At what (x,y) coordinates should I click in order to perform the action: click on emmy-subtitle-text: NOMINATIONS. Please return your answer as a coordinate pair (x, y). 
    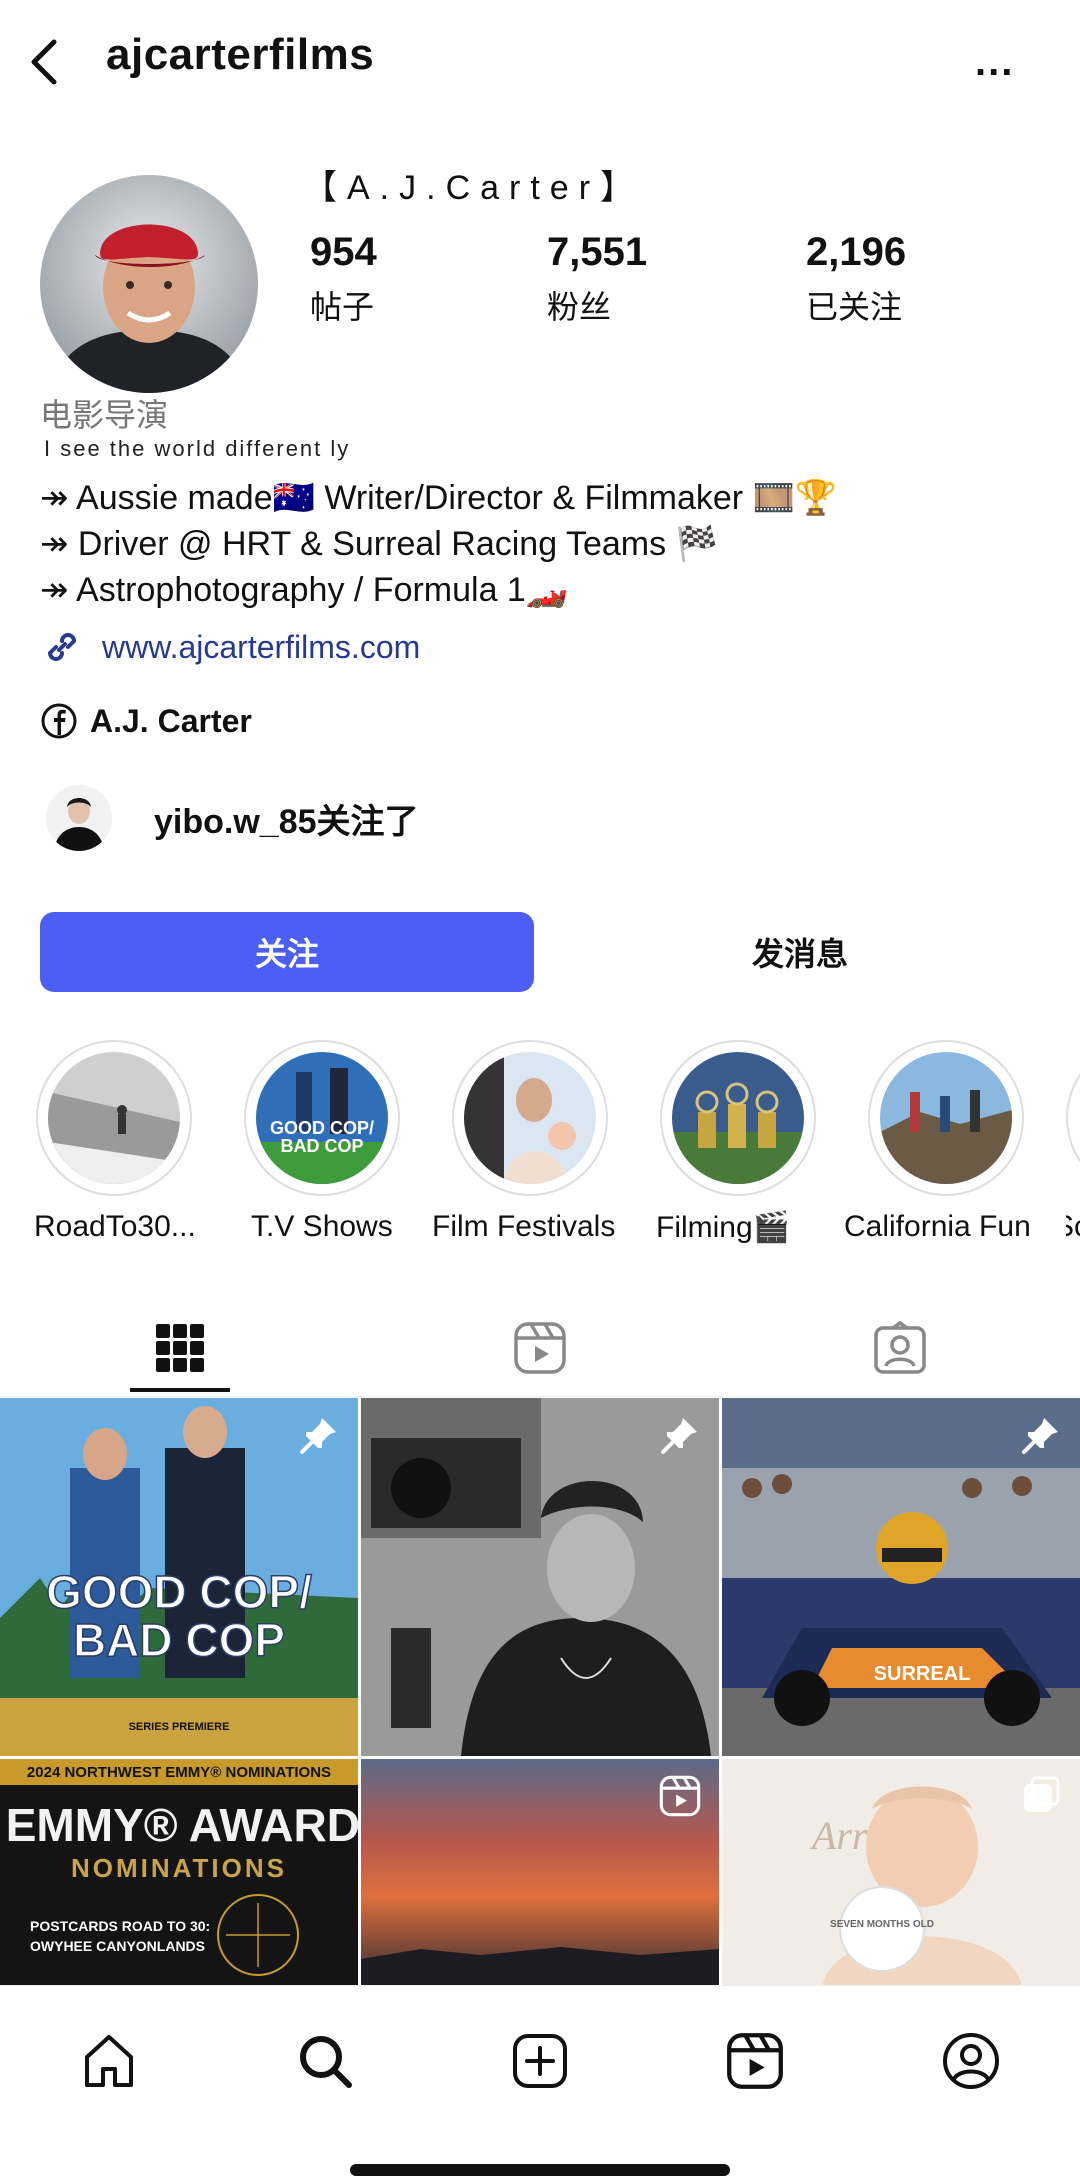
    Looking at the image, I should click on (179, 1868).